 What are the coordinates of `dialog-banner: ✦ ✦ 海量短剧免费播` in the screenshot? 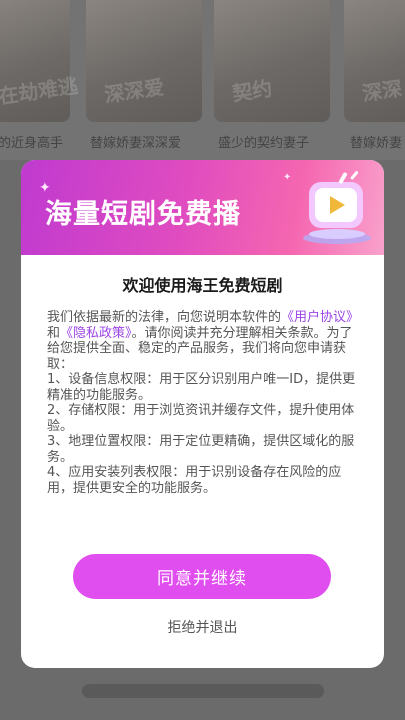 It's located at (202, 207).